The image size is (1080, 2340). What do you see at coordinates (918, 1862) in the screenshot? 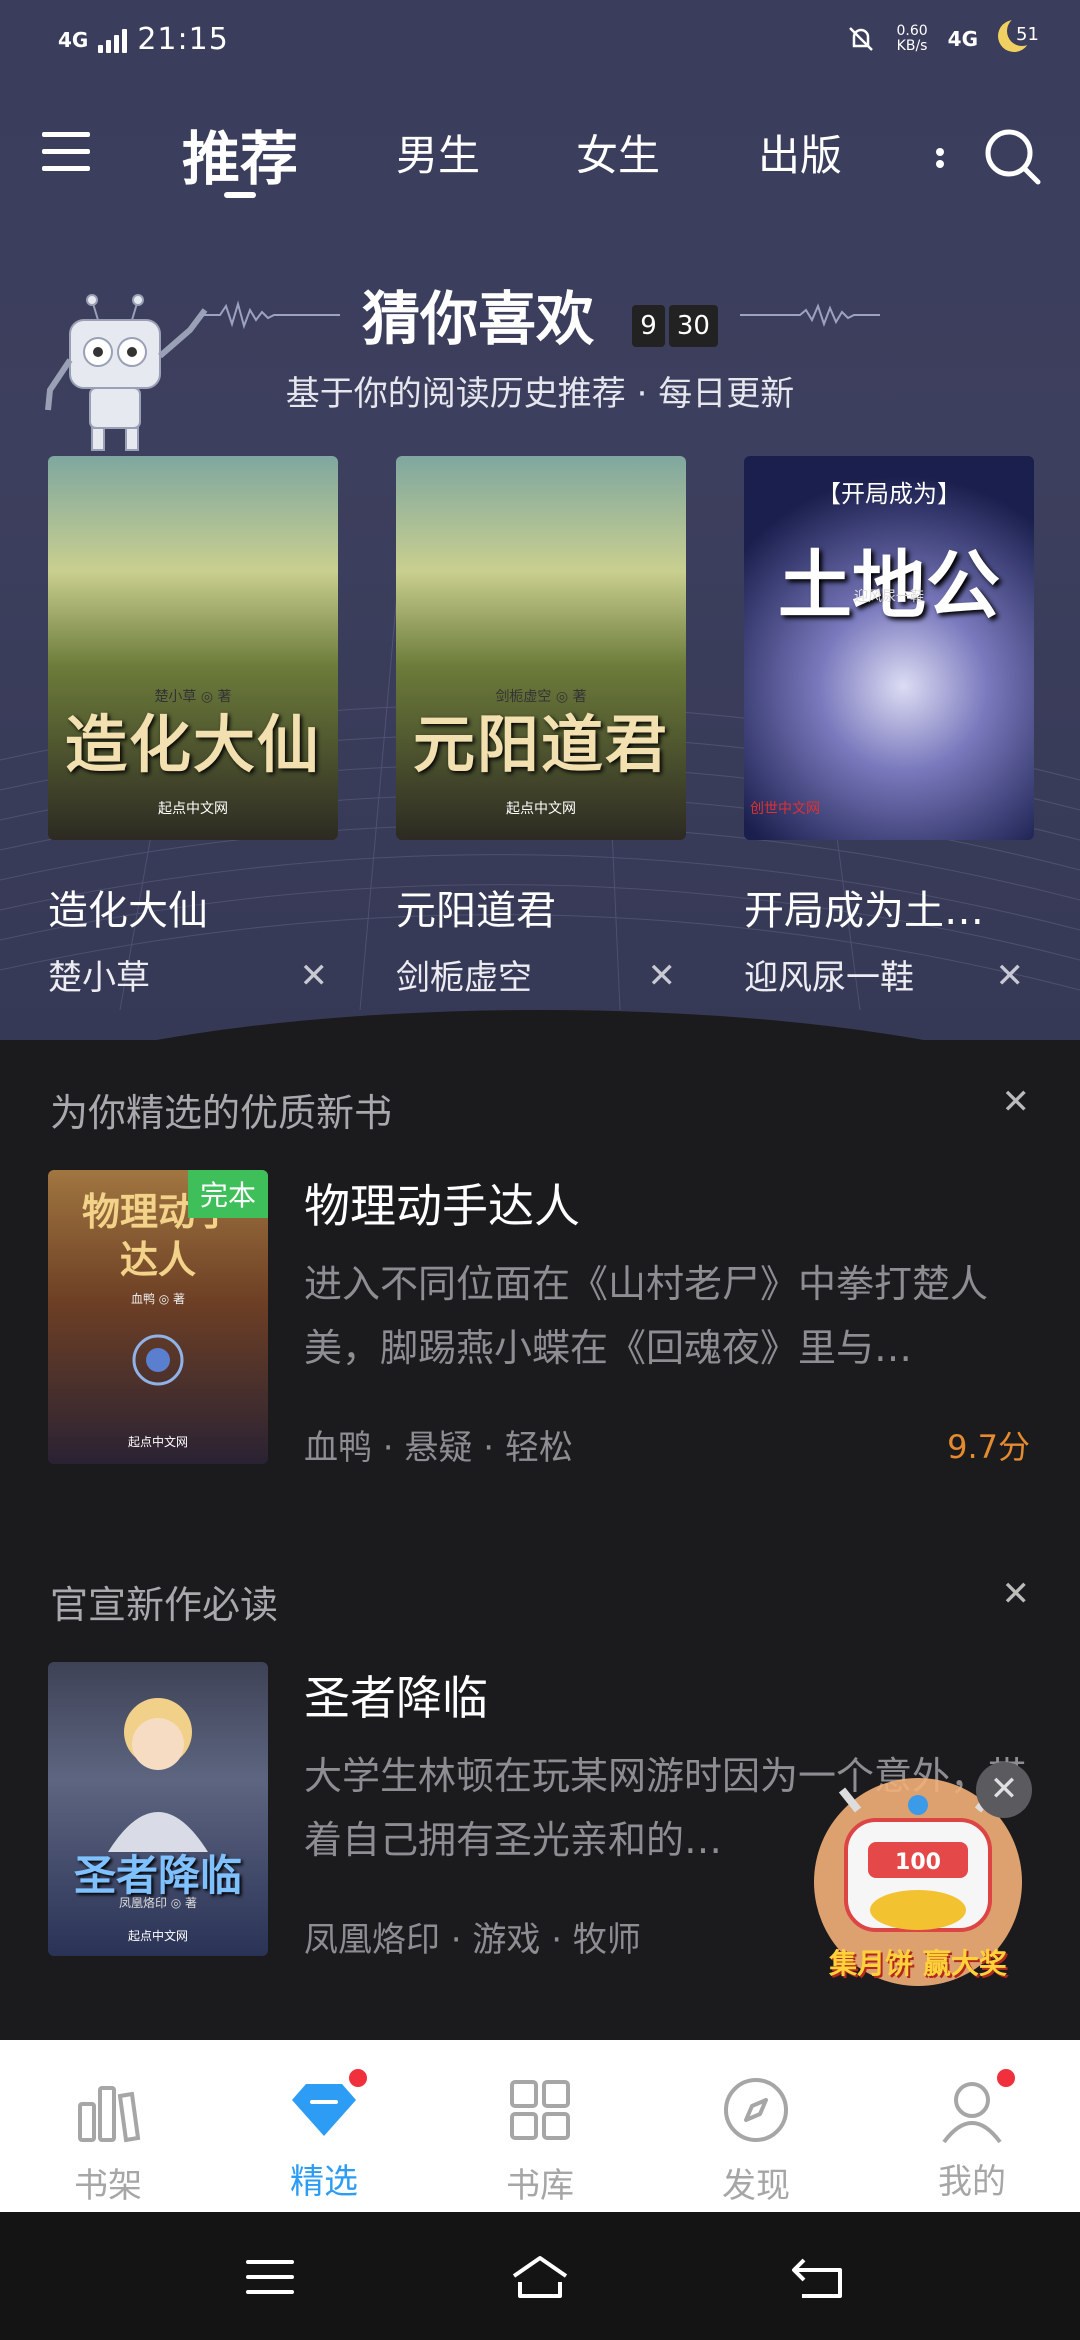
I see `promo-counter: 100` at bounding box center [918, 1862].